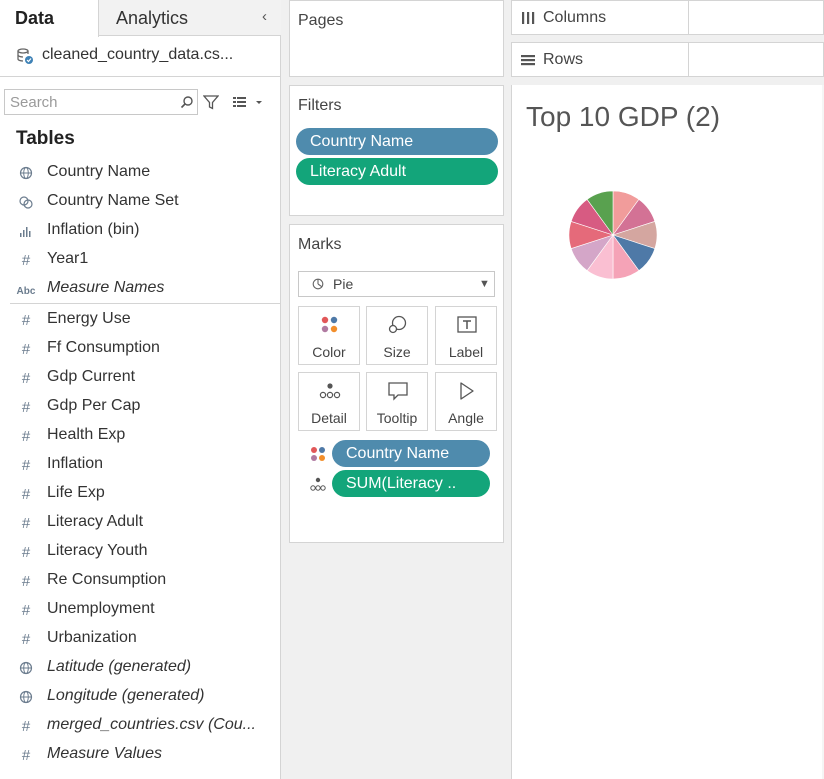 This screenshot has width=824, height=779. Describe the element at coordinates (140, 377) in the screenshot. I see `field-item: # Gdp Current` at that location.